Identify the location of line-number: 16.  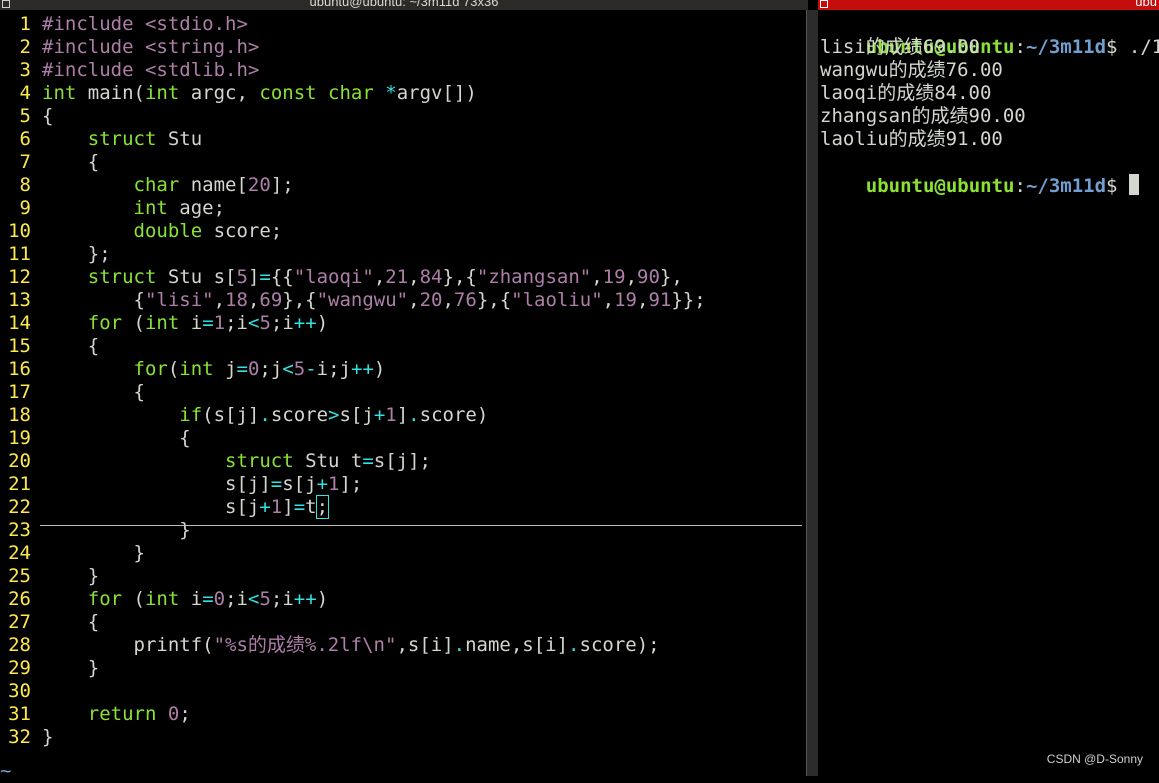
(19, 369).